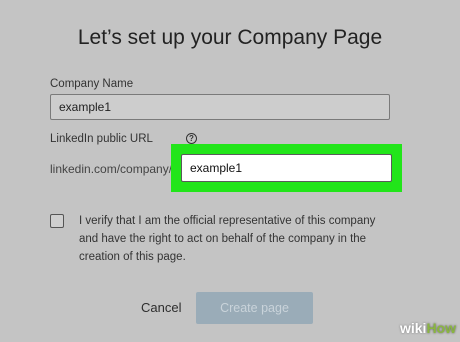  What do you see at coordinates (220, 107) in the screenshot?
I see `company-name-input: example1` at bounding box center [220, 107].